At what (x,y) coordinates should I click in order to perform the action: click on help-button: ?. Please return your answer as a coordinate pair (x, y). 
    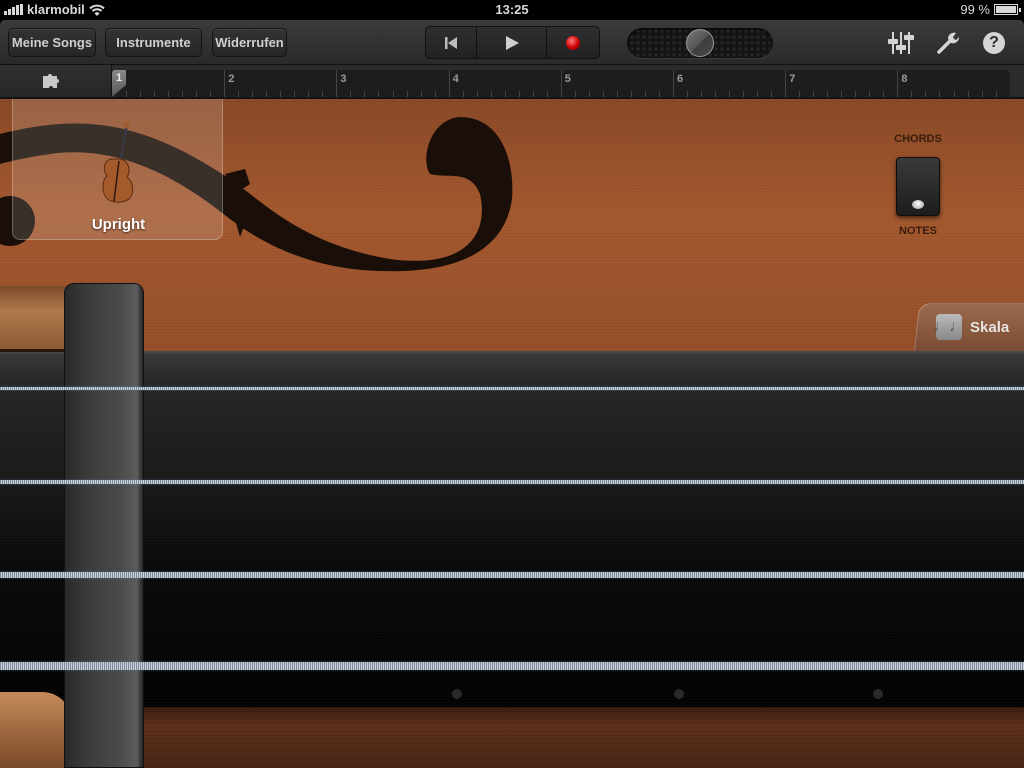
    Looking at the image, I should click on (994, 43).